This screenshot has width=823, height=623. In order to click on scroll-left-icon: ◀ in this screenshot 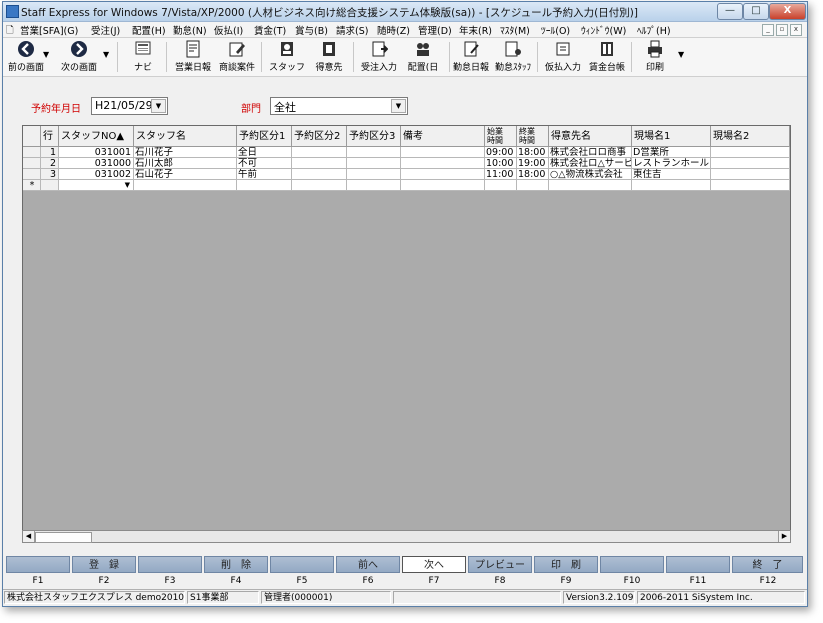, I will do `click(29, 536)`.